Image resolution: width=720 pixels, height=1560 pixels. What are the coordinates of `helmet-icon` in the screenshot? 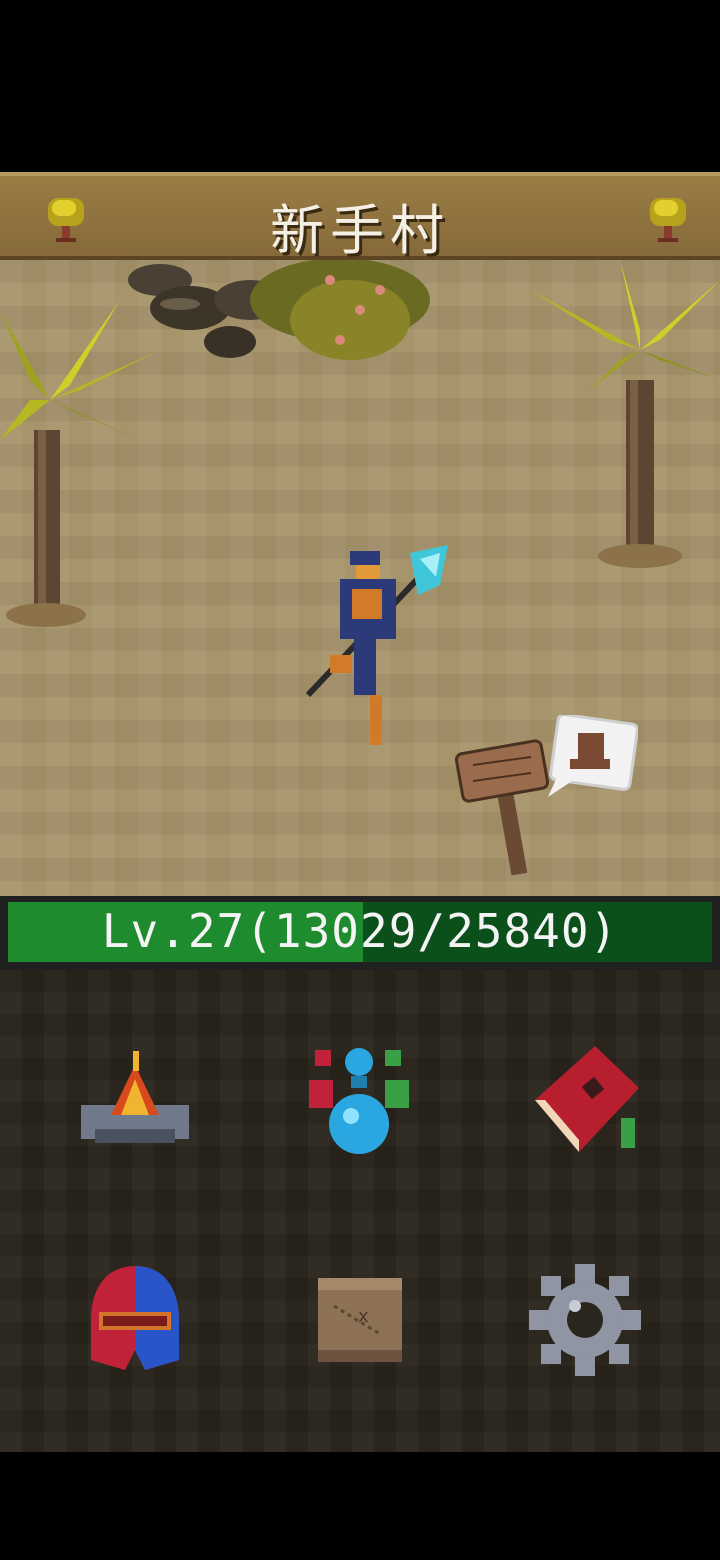 It's located at (135, 1318).